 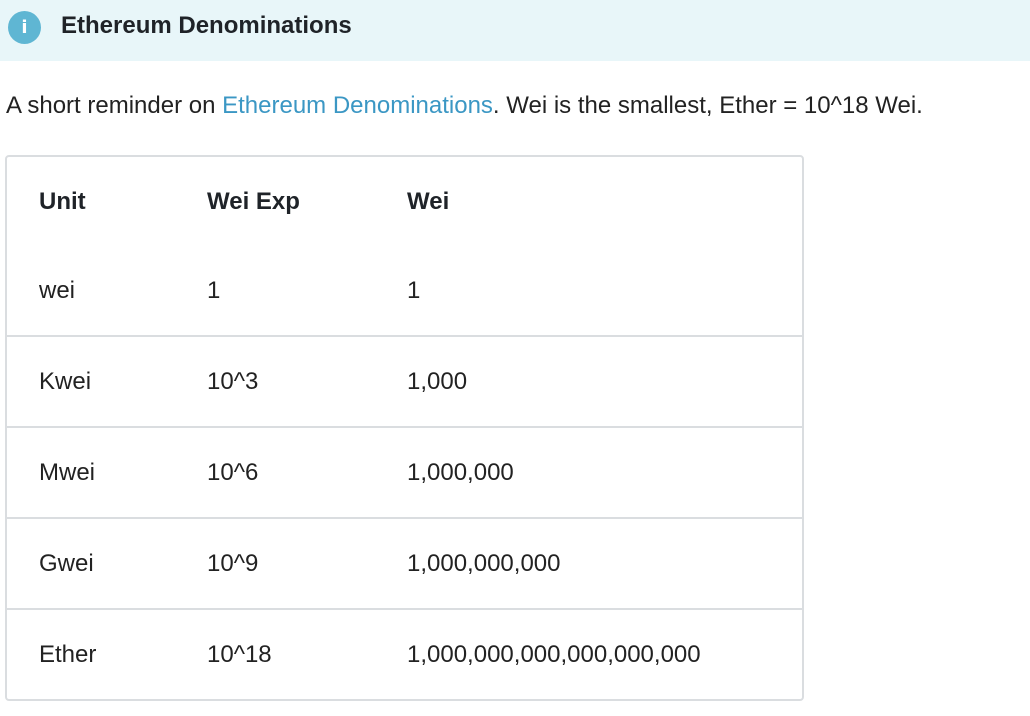 I want to click on cell-wei: 1, so click(x=414, y=290).